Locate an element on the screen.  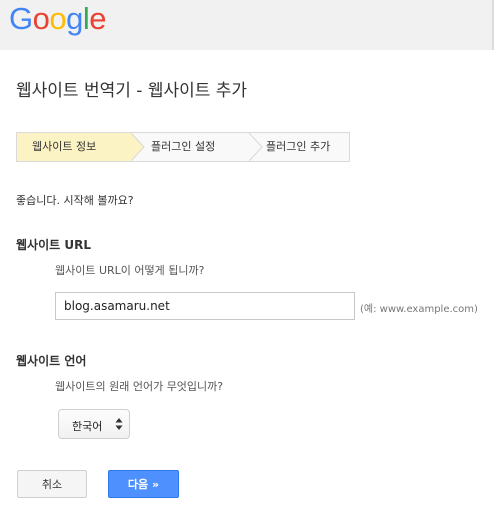
step-website-info: 웹사이트 정보 is located at coordinates (74, 147).